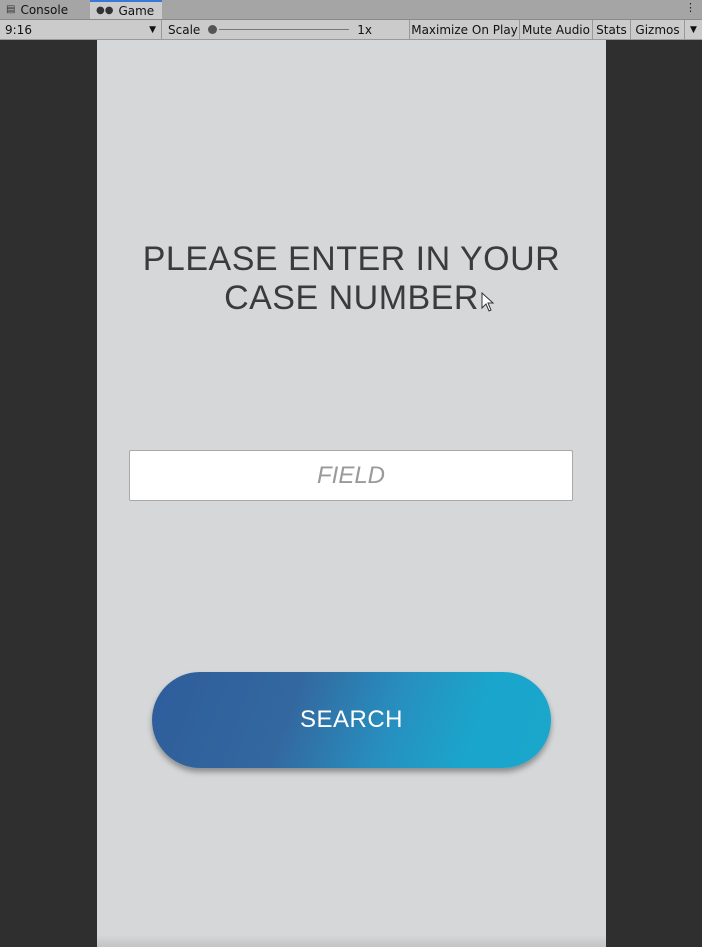 This screenshot has height=947, width=702. Describe the element at coordinates (18, 29) in the screenshot. I see `aspect-ratio-value: 9:16` at that location.